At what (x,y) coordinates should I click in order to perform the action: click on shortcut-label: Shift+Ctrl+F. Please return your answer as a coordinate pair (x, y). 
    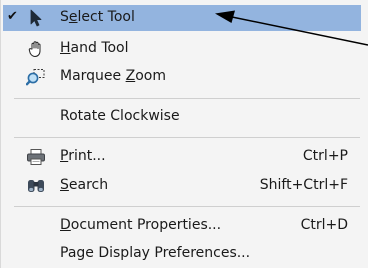
    Looking at the image, I should click on (303, 185).